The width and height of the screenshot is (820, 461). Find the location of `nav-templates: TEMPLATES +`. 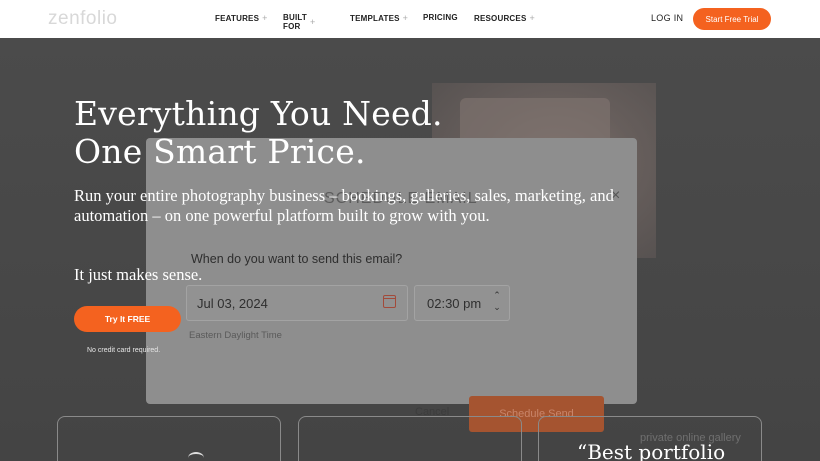

nav-templates: TEMPLATES + is located at coordinates (379, 18).